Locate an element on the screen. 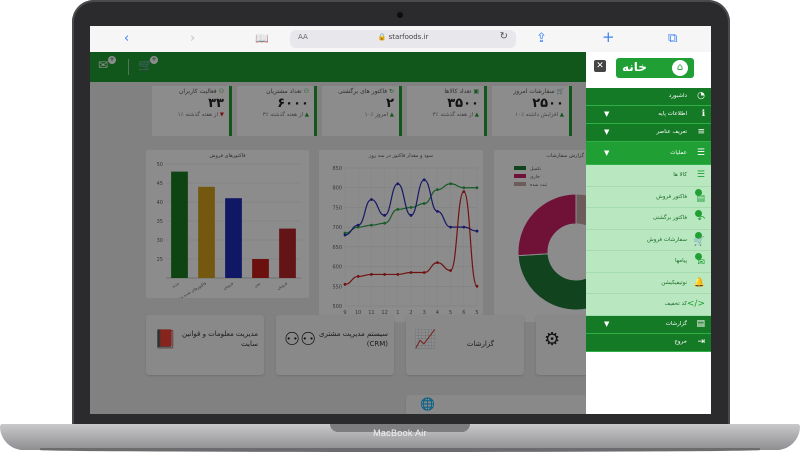 The image size is (800, 460). menu-item-basic-info: ▼ اطلاعات پایه ℹ is located at coordinates (648, 115).